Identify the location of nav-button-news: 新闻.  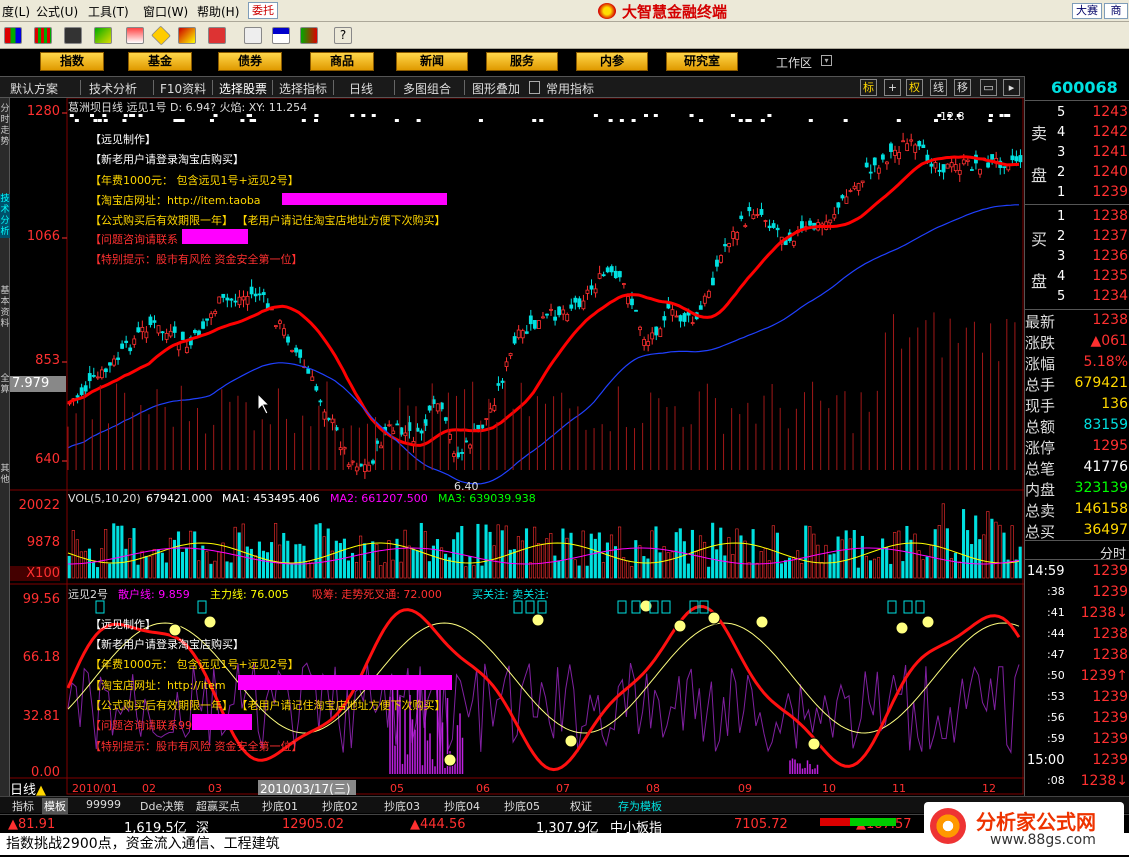
(432, 61).